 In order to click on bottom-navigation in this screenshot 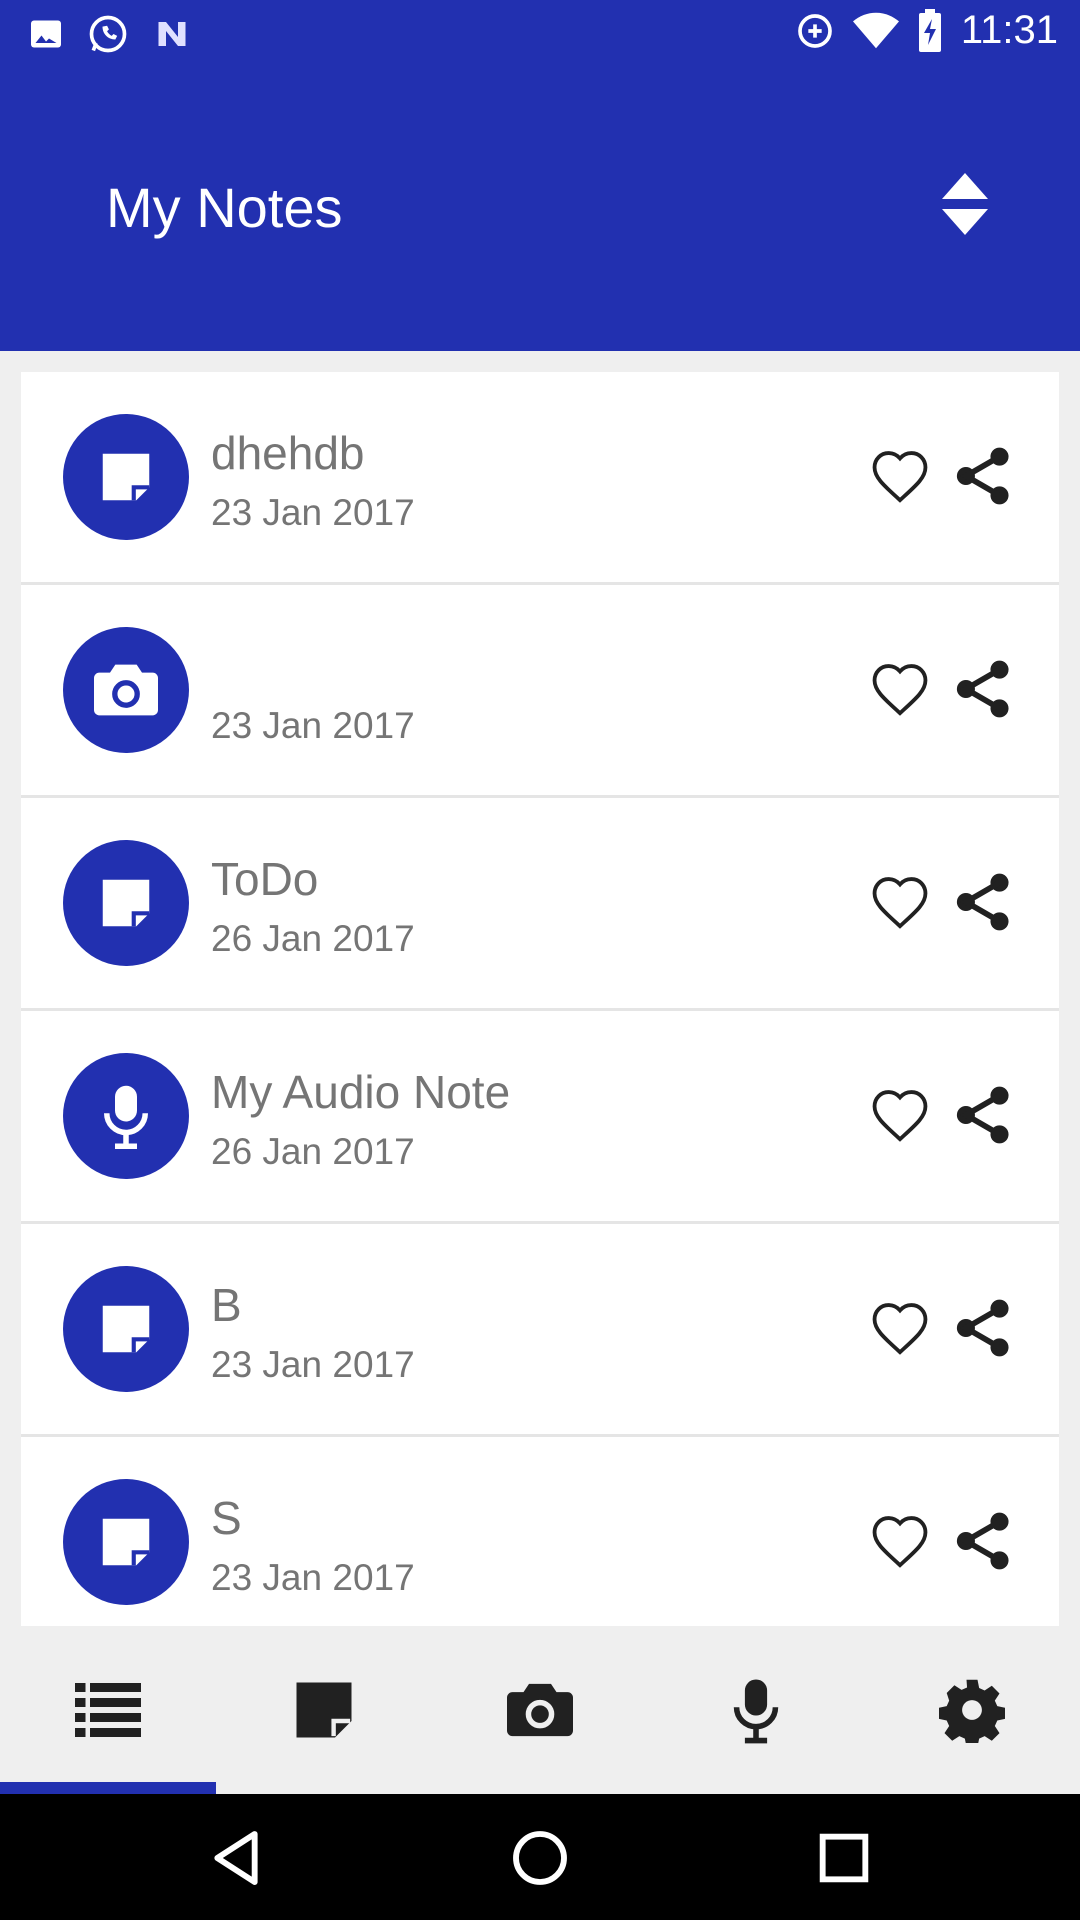, I will do `click(540, 1710)`.